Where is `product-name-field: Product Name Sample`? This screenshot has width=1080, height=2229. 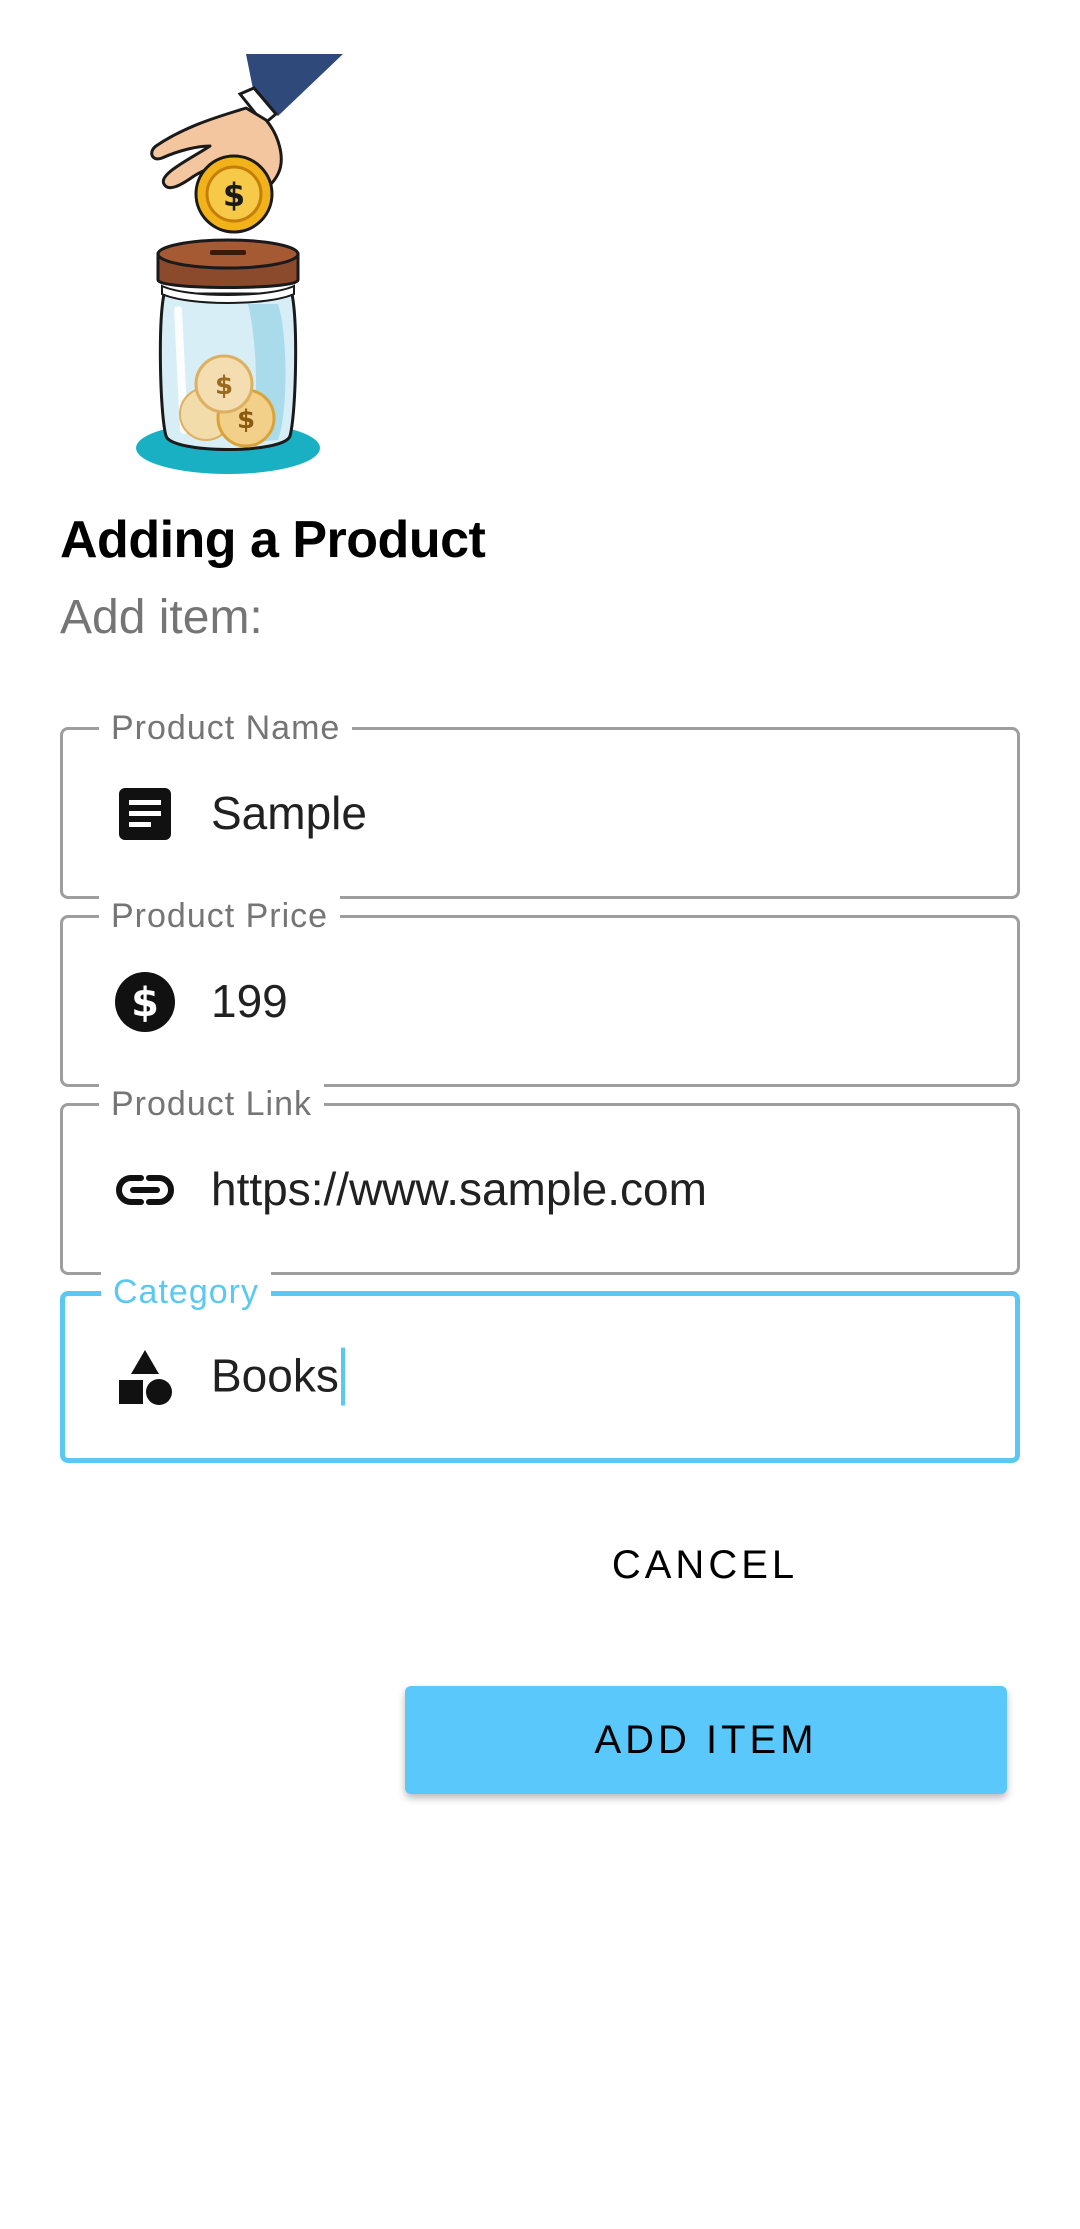
product-name-field: Product Name Sample is located at coordinates (540, 803).